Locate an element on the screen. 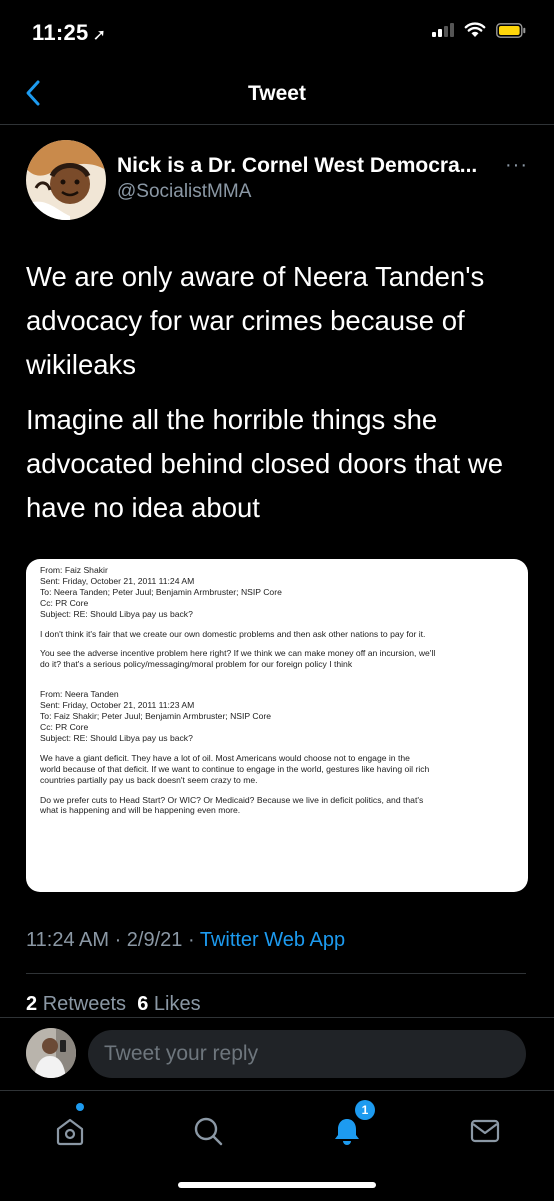 The width and height of the screenshot is (554, 1201). location-arrow-icon: ➚ is located at coordinates (99, 35).